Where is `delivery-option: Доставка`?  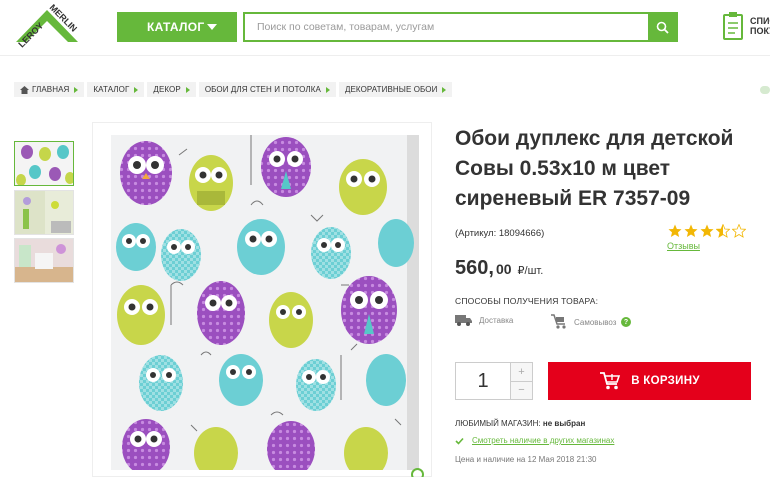
delivery-option: Доставка is located at coordinates (484, 320).